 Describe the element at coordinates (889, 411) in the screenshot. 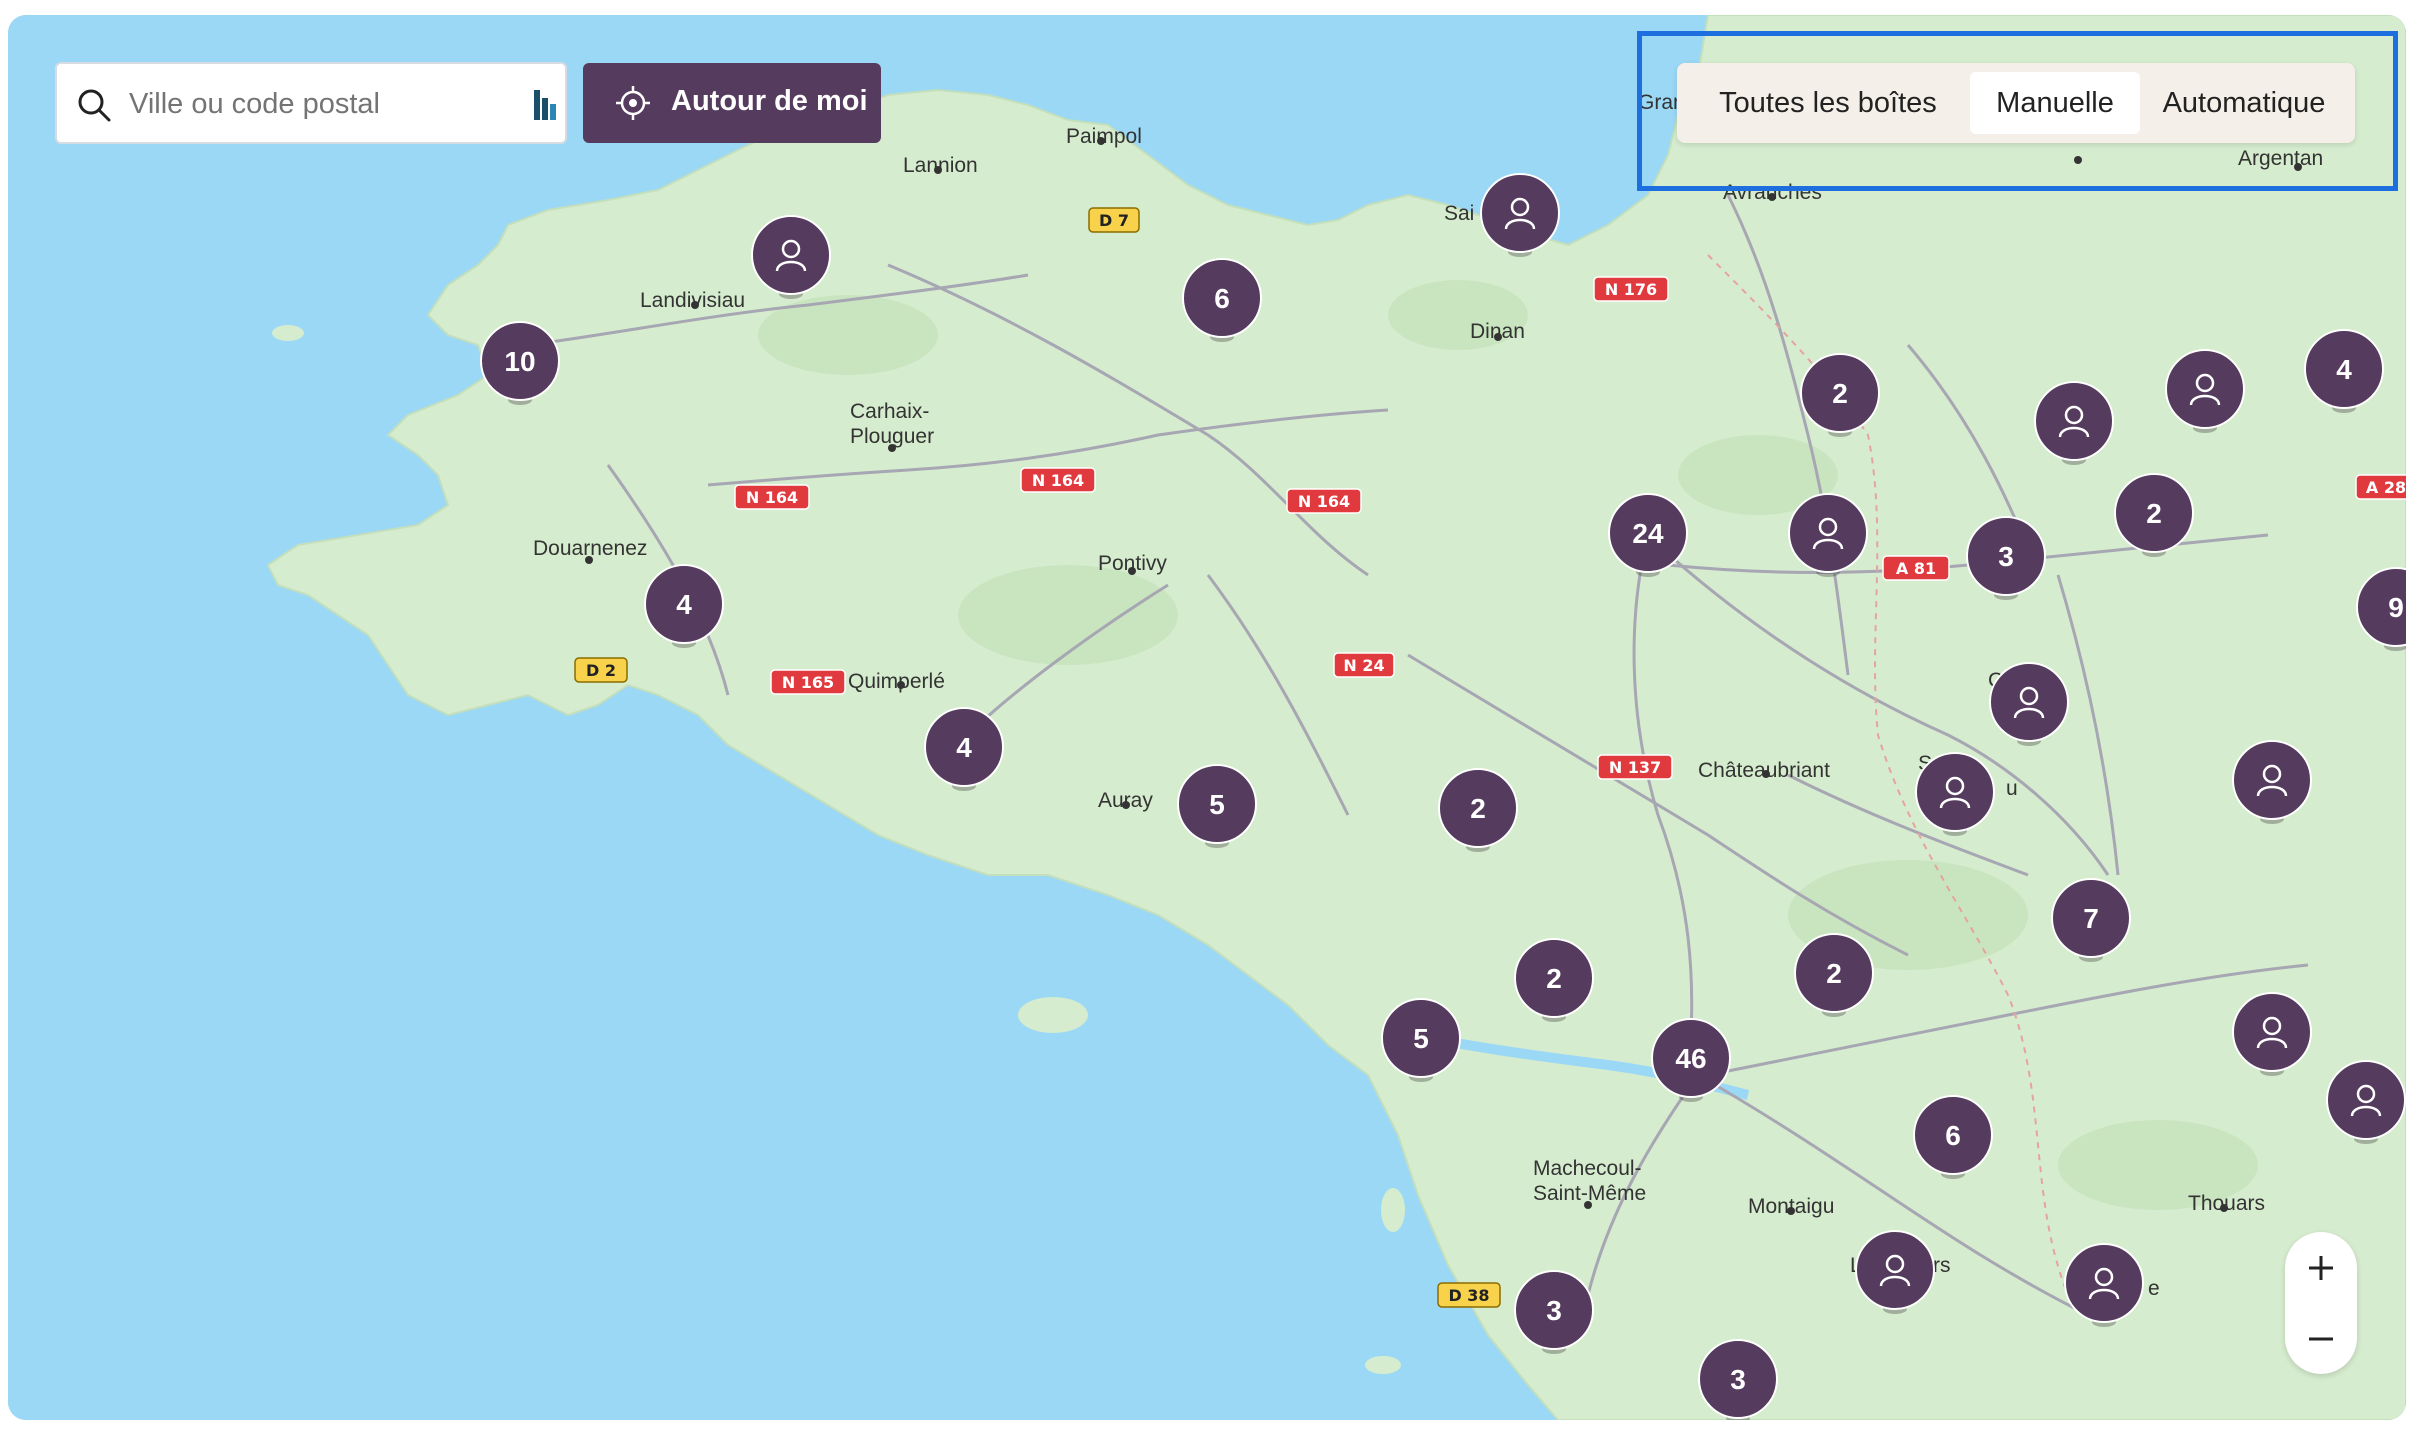

I see `place-label: Carhaix-` at that location.